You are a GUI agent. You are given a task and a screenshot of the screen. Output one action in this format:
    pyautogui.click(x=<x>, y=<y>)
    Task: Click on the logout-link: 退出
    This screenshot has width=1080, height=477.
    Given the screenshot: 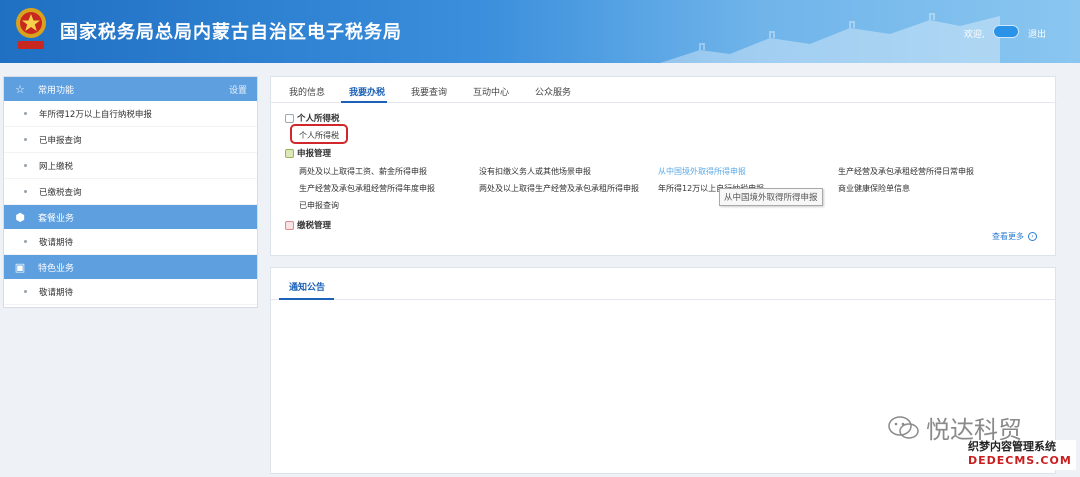 What is the action you would take?
    pyautogui.click(x=1037, y=33)
    